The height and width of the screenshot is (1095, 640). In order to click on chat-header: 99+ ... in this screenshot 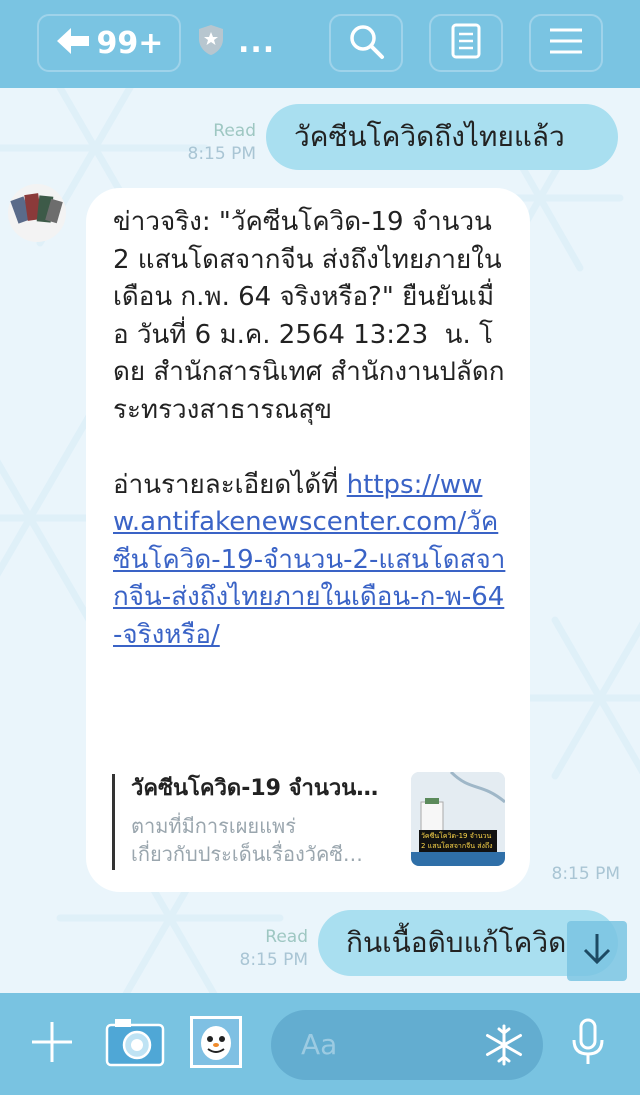, I will do `click(320, 44)`.